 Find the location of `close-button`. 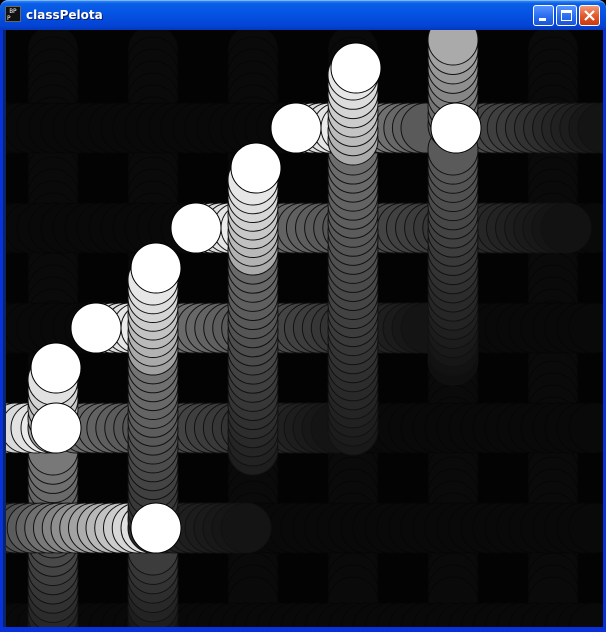

close-button is located at coordinates (589, 15).